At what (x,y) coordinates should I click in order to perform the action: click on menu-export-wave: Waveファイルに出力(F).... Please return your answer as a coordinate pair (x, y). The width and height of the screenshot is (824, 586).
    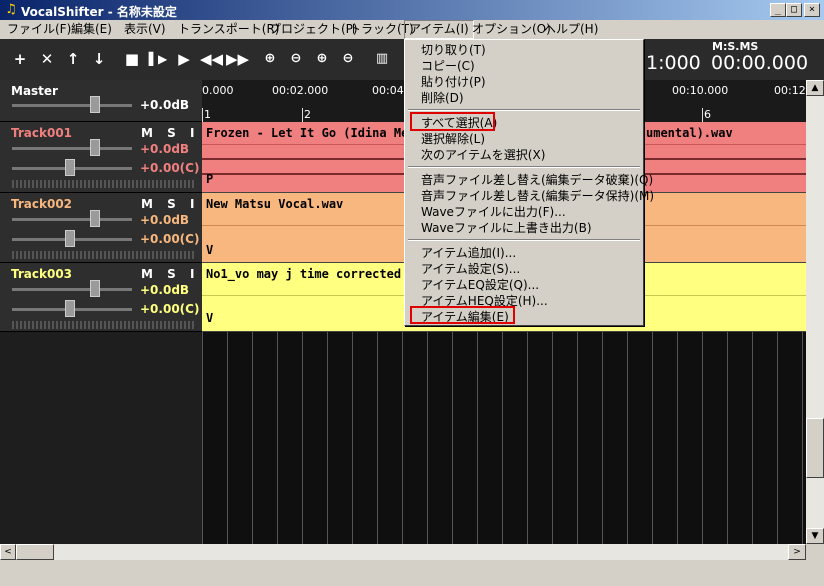
    Looking at the image, I should click on (493, 212).